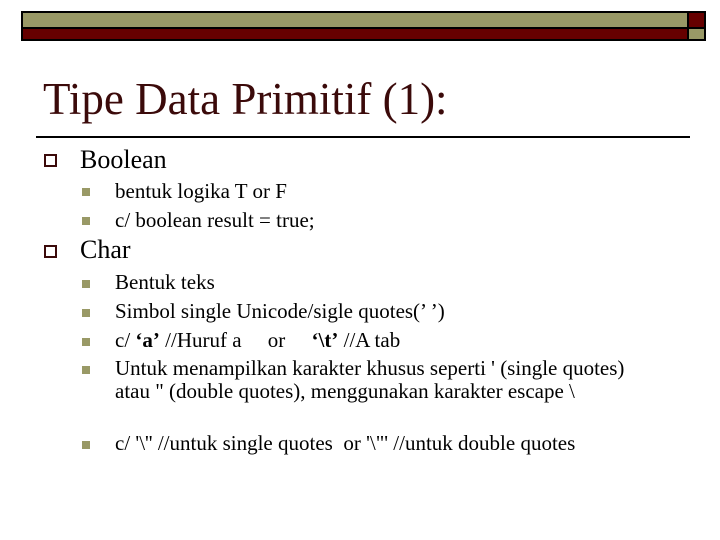 This screenshot has width=720, height=540. Describe the element at coordinates (245, 99) in the screenshot. I see `slide-title: Tipe Data Primitif (1):` at that location.